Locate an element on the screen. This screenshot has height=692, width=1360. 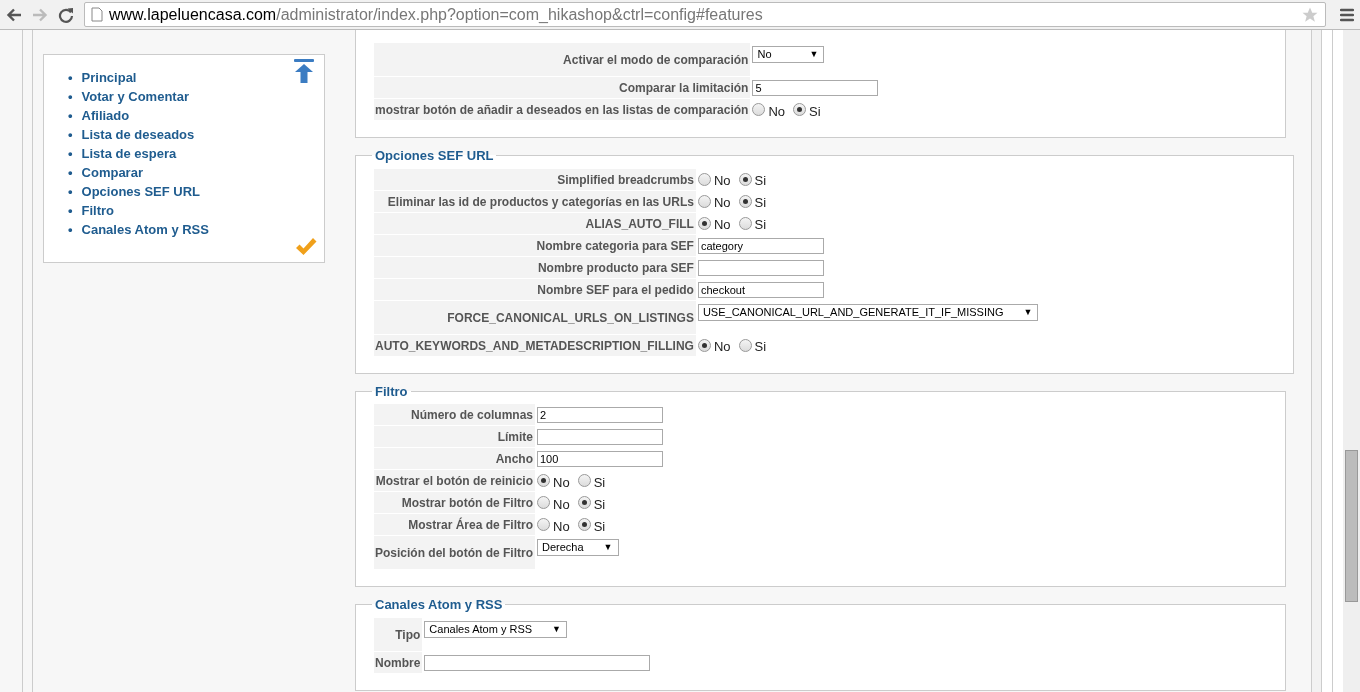
sidebar-link: Filtro is located at coordinates (98, 210).